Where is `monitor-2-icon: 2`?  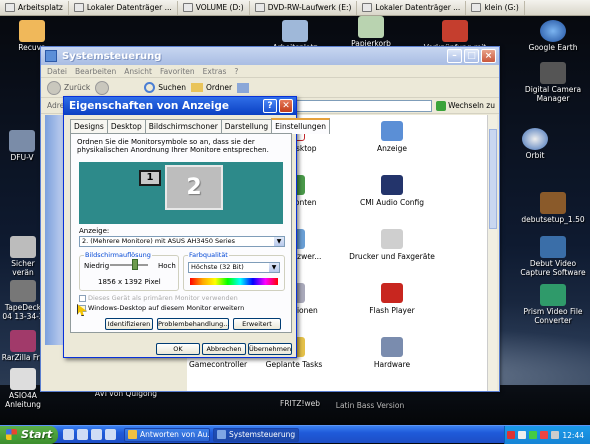 monitor-2-icon: 2 is located at coordinates (194, 187).